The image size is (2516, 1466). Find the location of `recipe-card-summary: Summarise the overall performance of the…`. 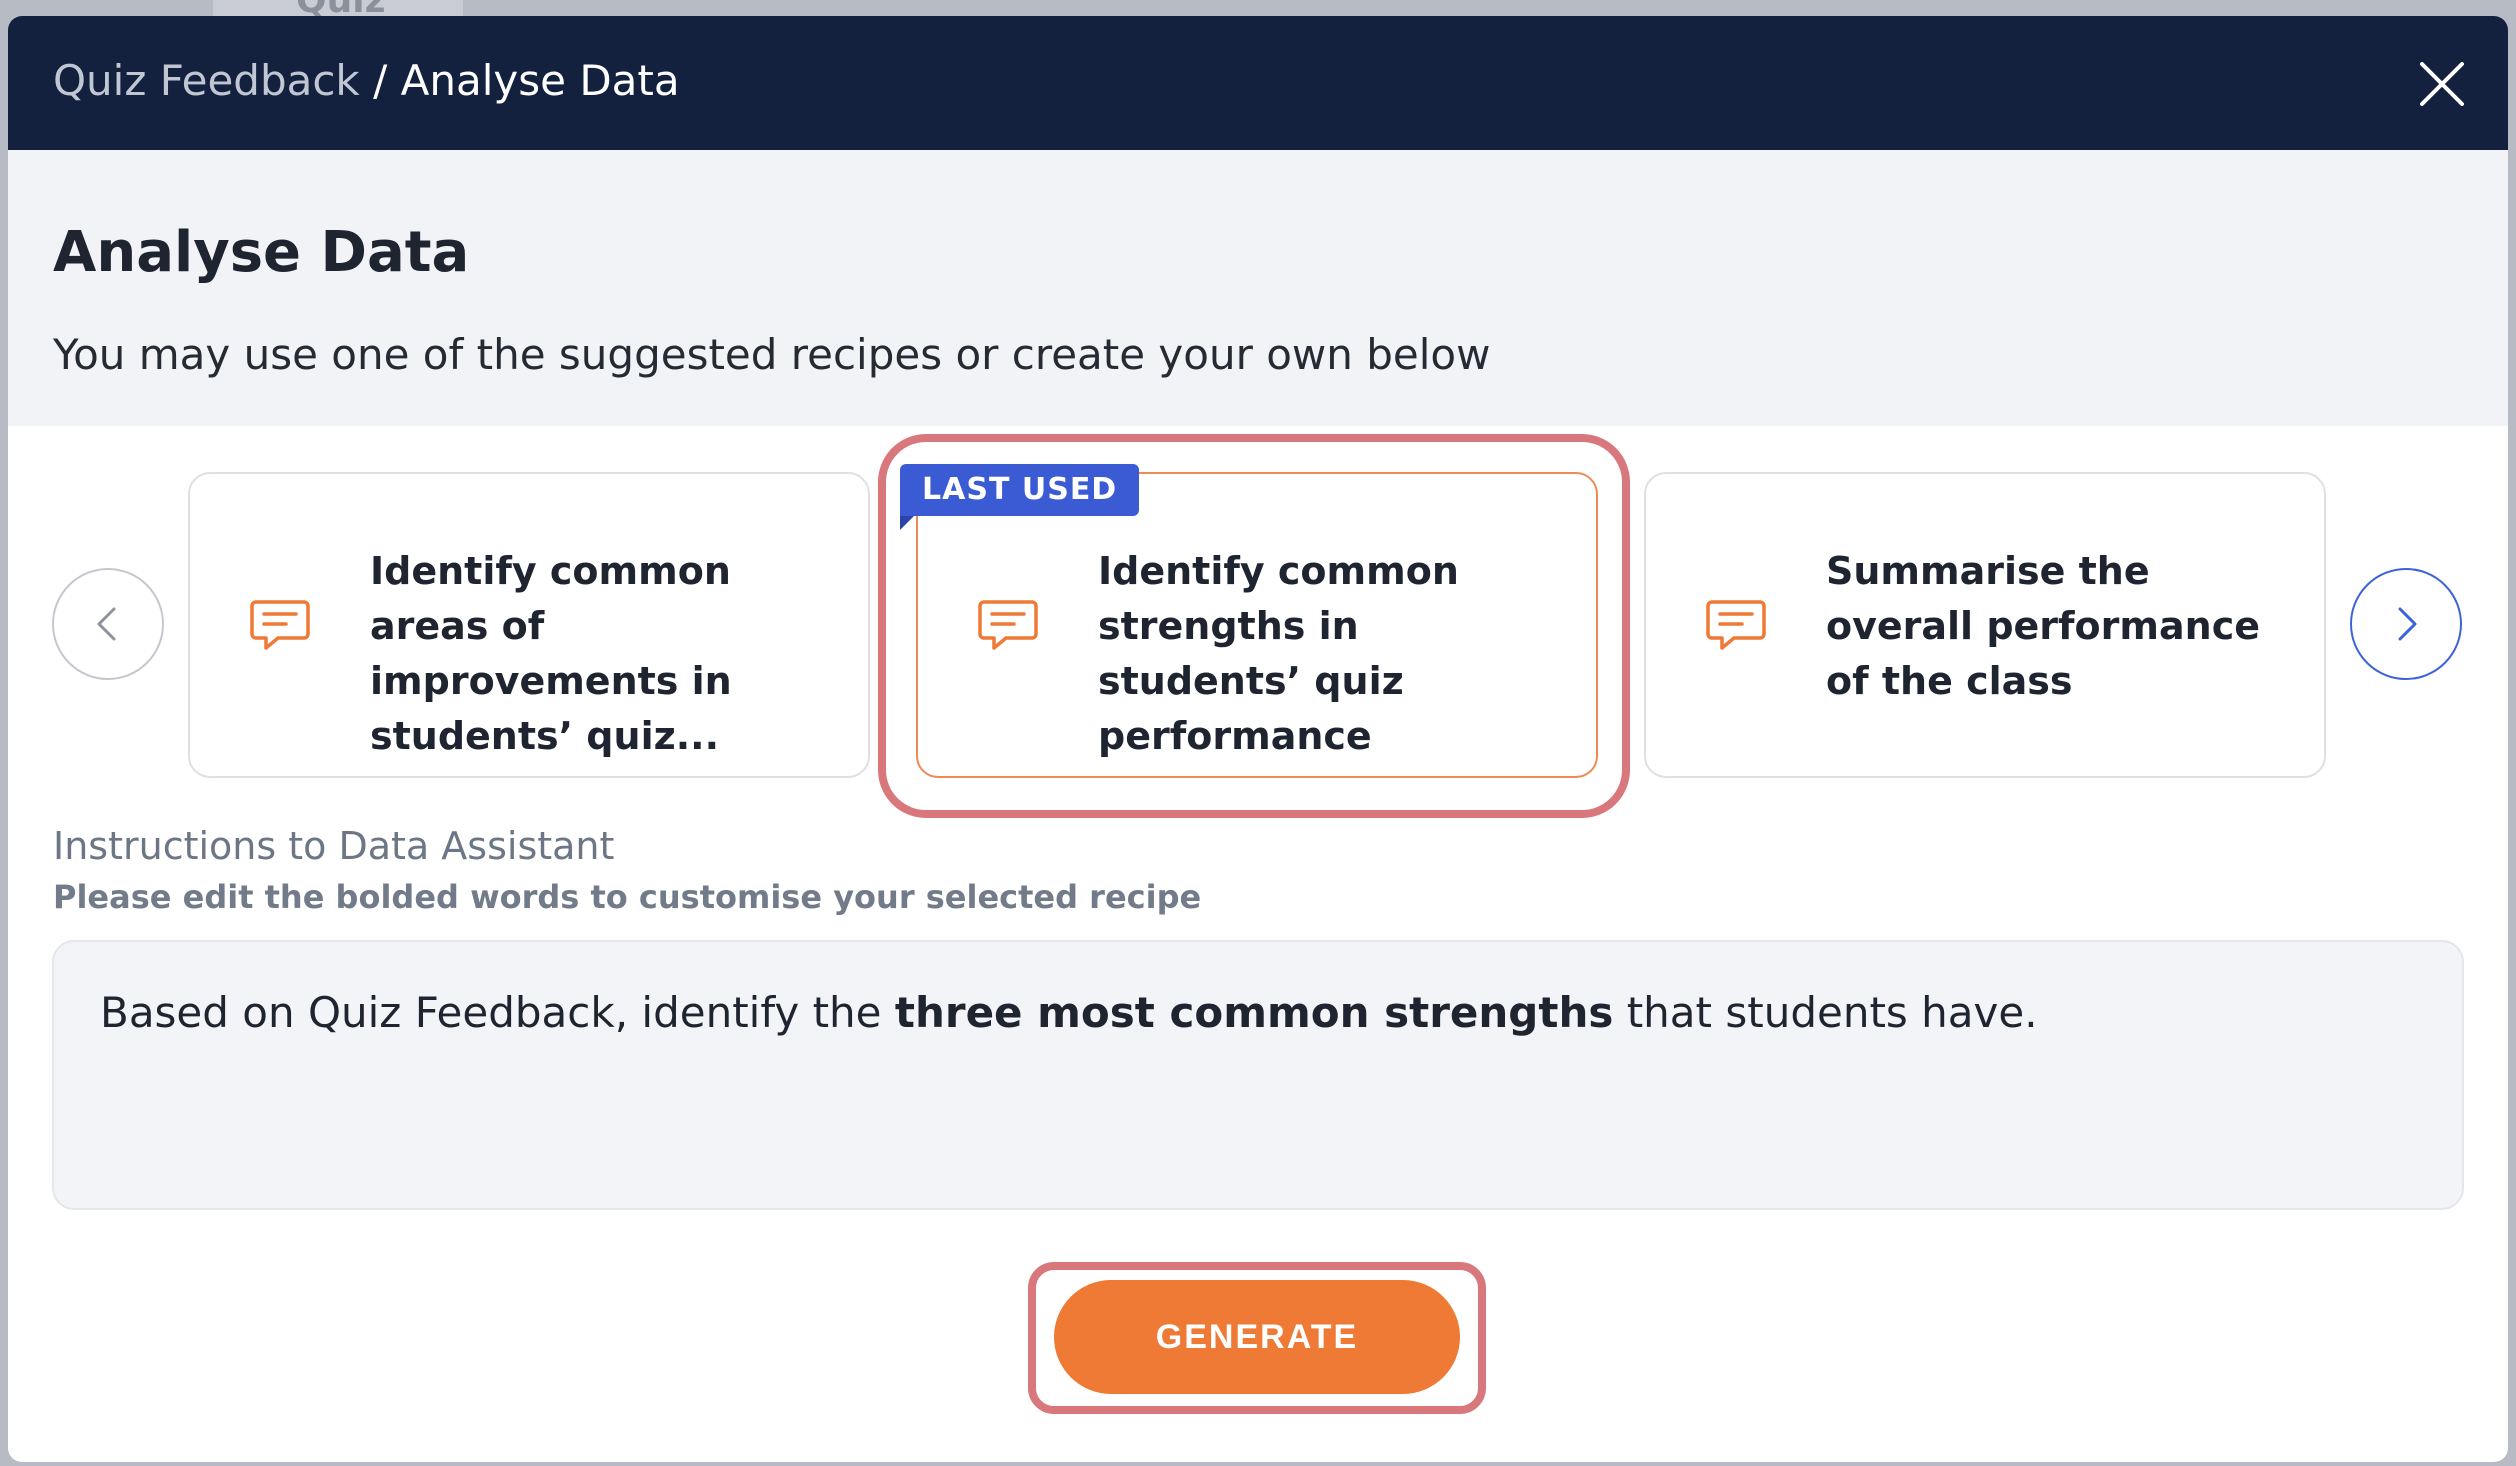

recipe-card-summary: Summarise the overall performance of the… is located at coordinates (1985, 625).